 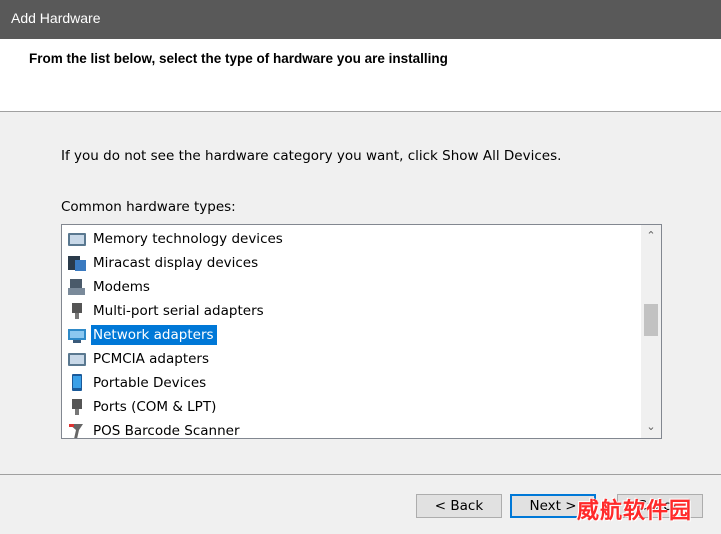 I want to click on list-item-label: Miracast display devices, so click(x=176, y=263).